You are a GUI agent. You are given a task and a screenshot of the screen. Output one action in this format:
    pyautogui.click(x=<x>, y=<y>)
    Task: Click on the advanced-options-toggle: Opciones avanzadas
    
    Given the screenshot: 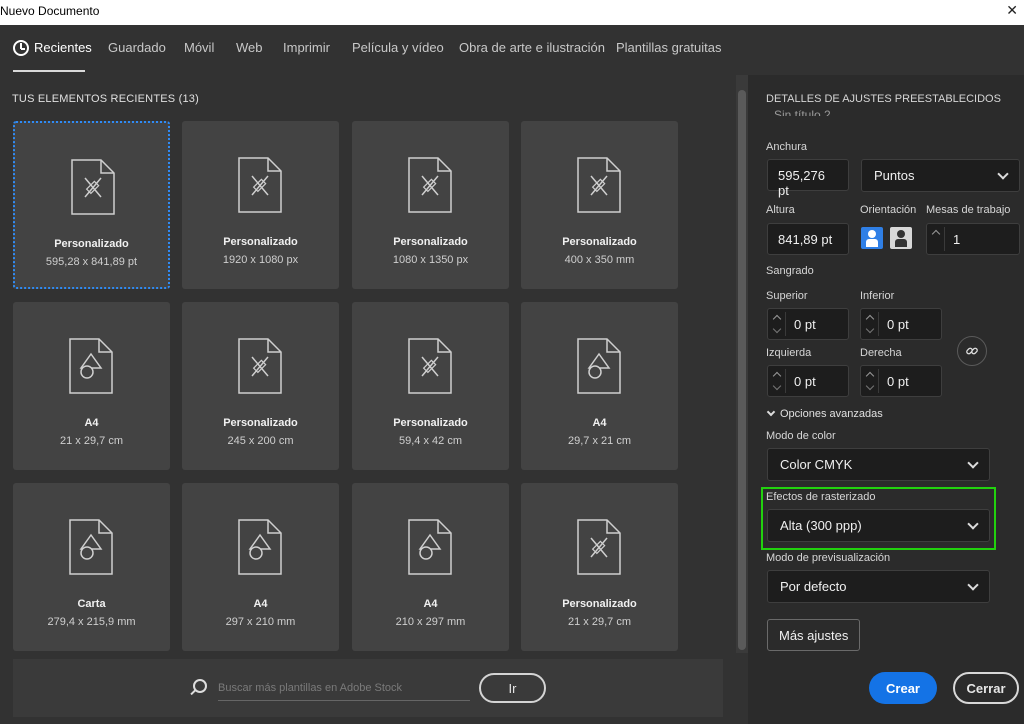 What is the action you would take?
    pyautogui.click(x=824, y=413)
    